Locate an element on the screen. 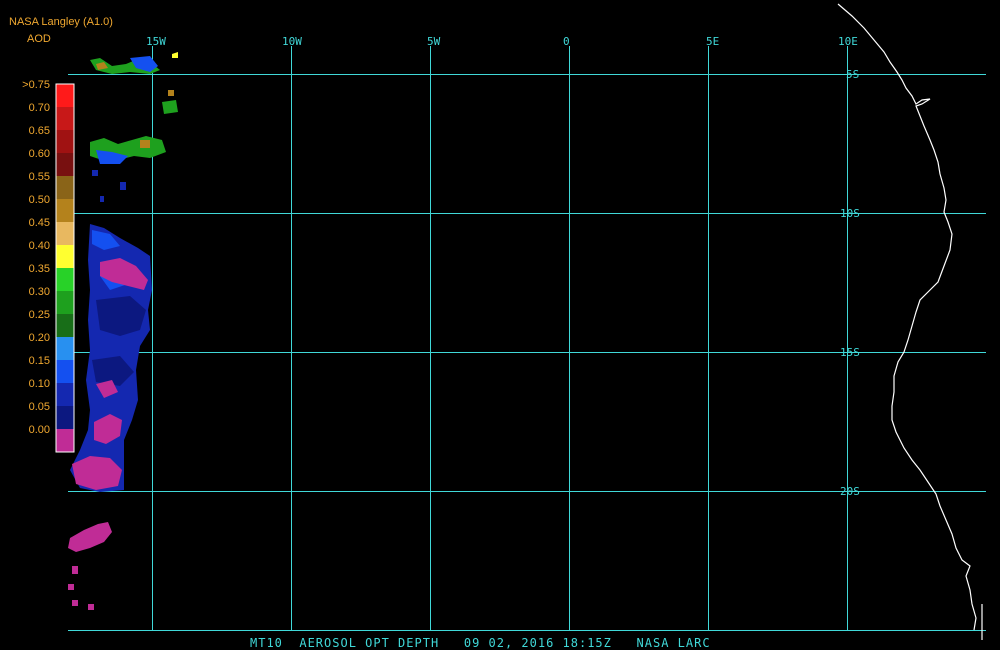 The image size is (1000, 650). legend-label: 0.15 is located at coordinates (39, 361).